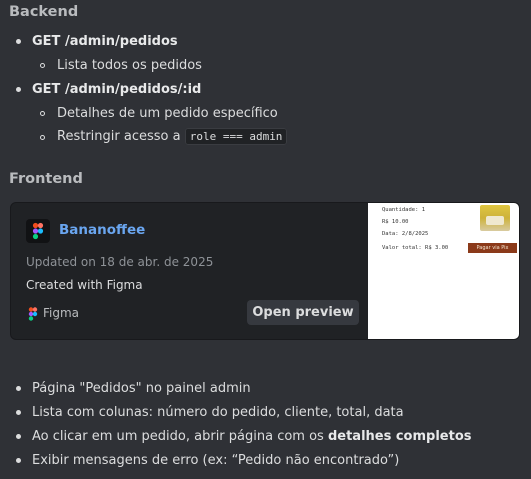  Describe the element at coordinates (399, 436) in the screenshot. I see `list-item-bold: detalhes completos` at that location.